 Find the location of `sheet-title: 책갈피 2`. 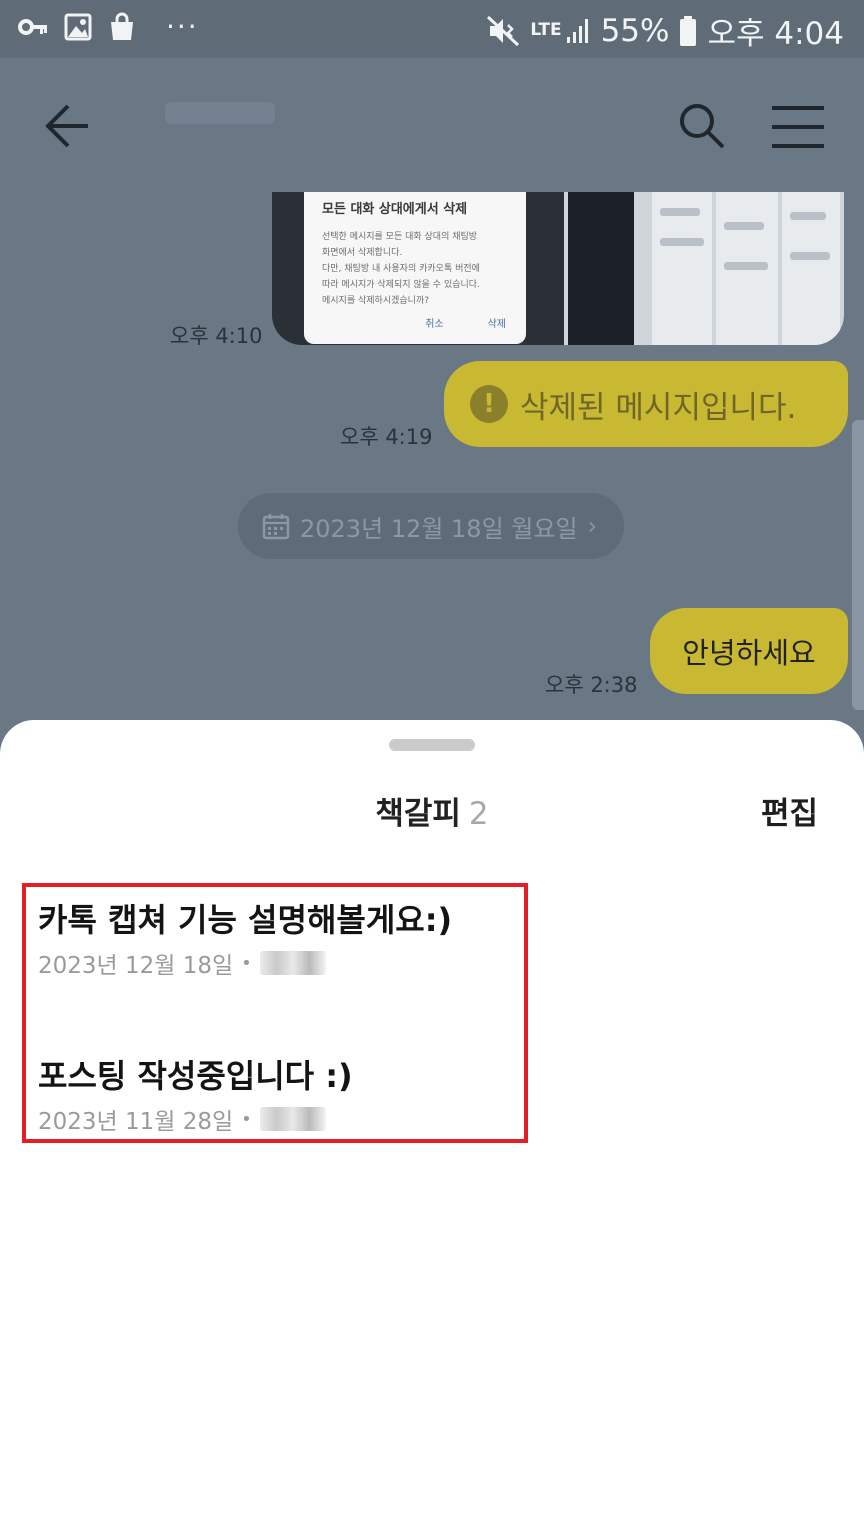

sheet-title: 책갈피 2 is located at coordinates (432, 810).